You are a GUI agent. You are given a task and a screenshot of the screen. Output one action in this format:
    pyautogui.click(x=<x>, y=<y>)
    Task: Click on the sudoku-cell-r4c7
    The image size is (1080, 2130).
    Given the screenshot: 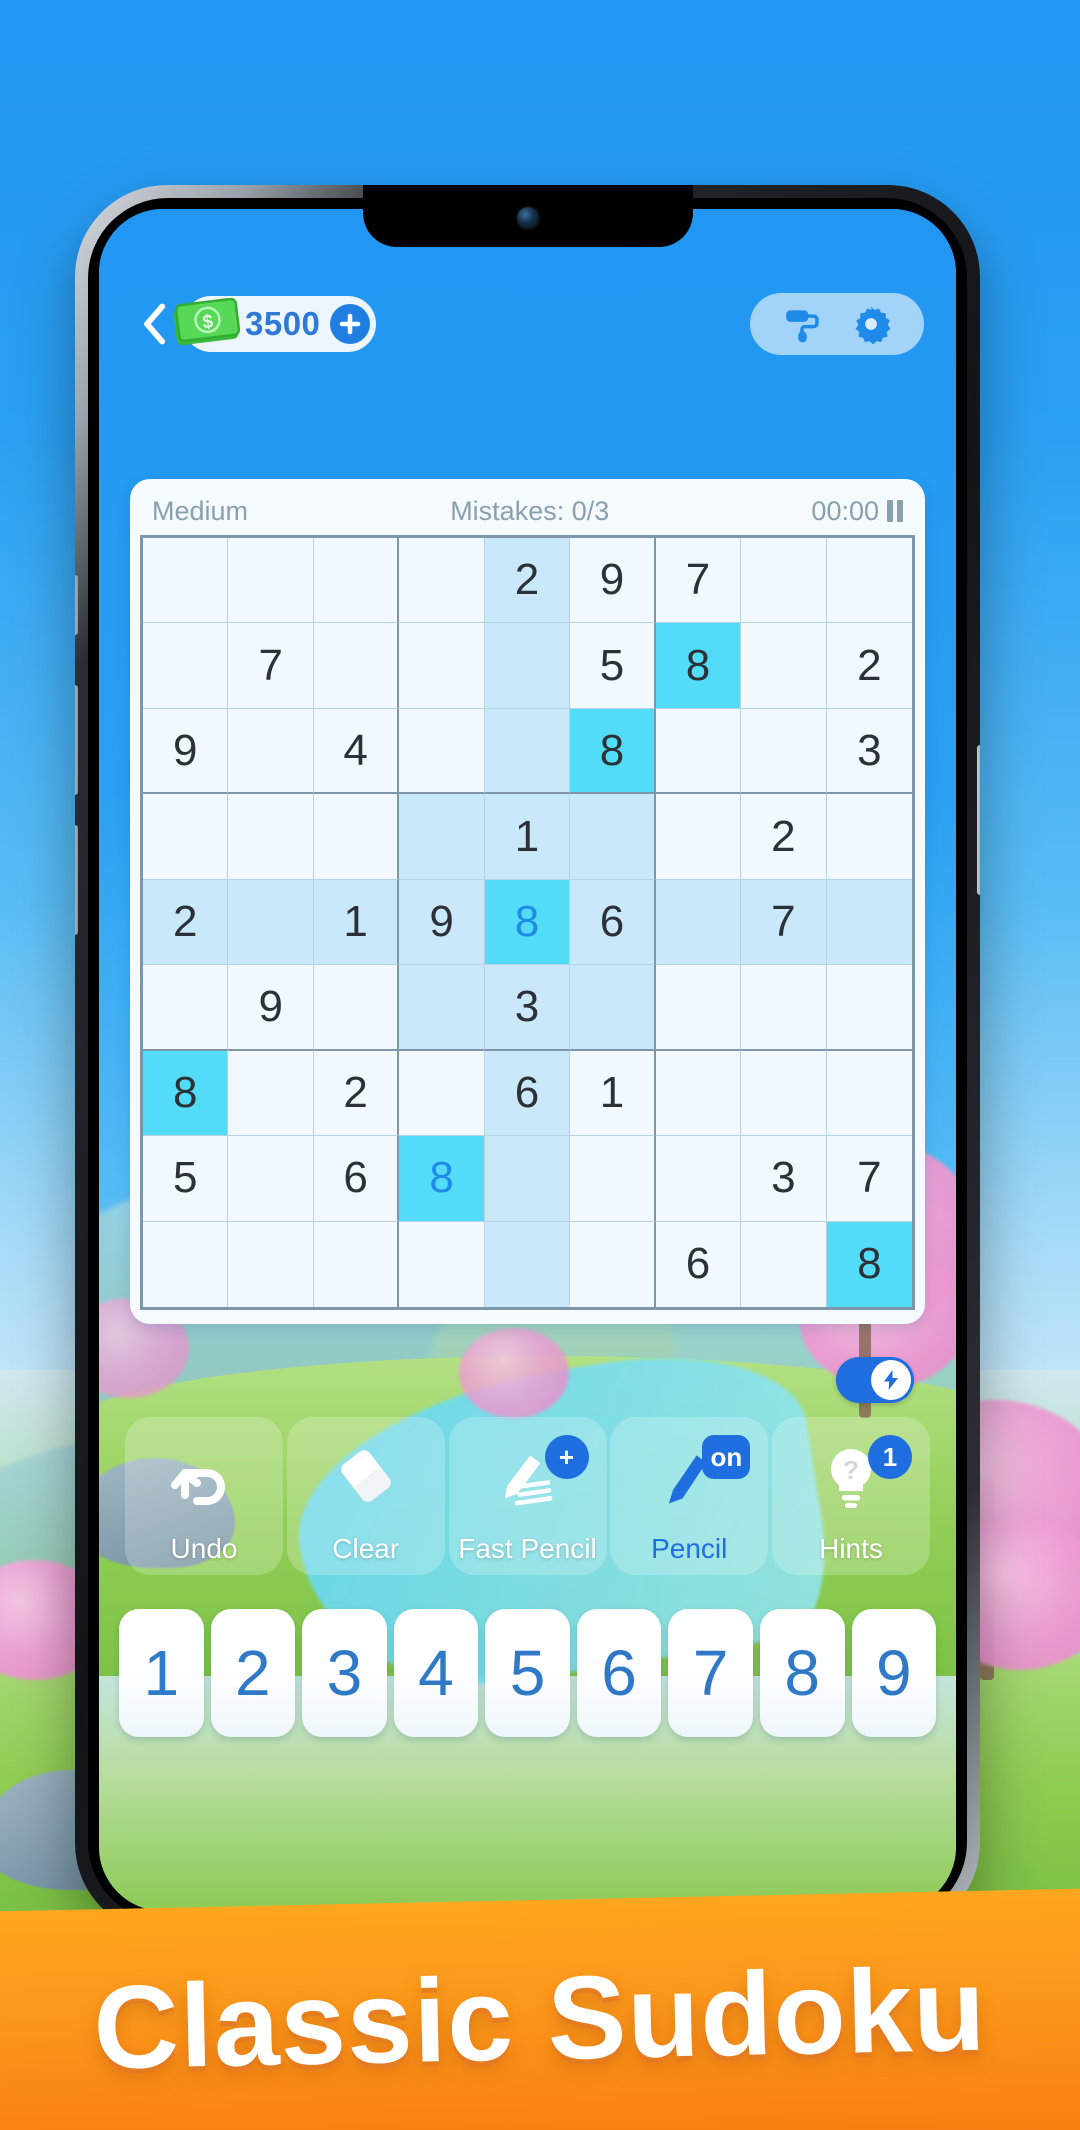 What is the action you would take?
    pyautogui.click(x=698, y=837)
    